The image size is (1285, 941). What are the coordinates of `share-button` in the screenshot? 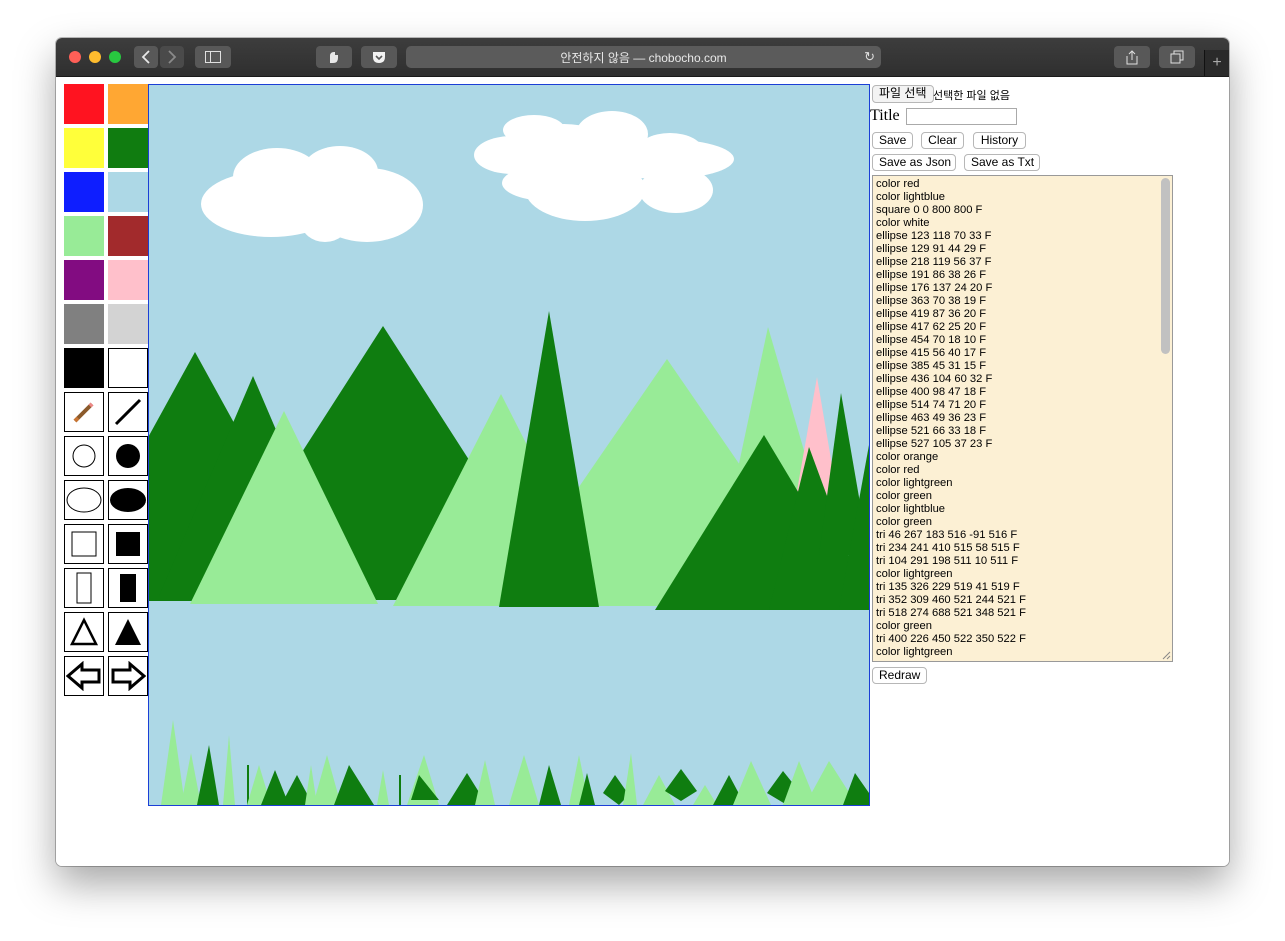 It's located at (1132, 57).